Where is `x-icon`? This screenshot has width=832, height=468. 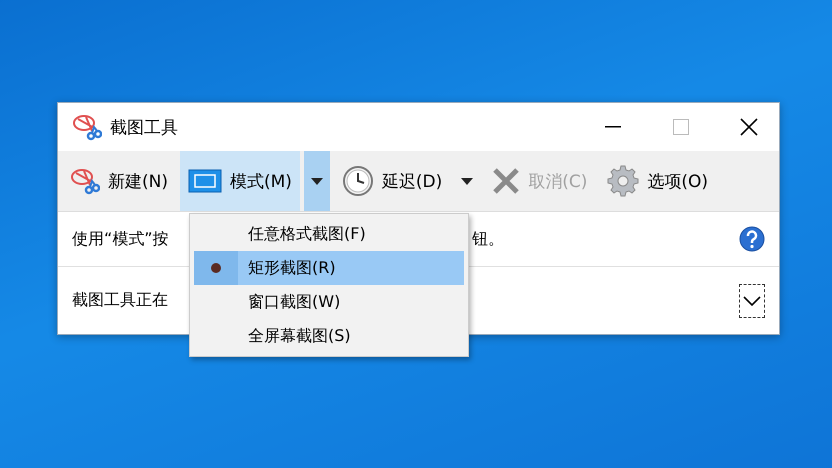 x-icon is located at coordinates (506, 181).